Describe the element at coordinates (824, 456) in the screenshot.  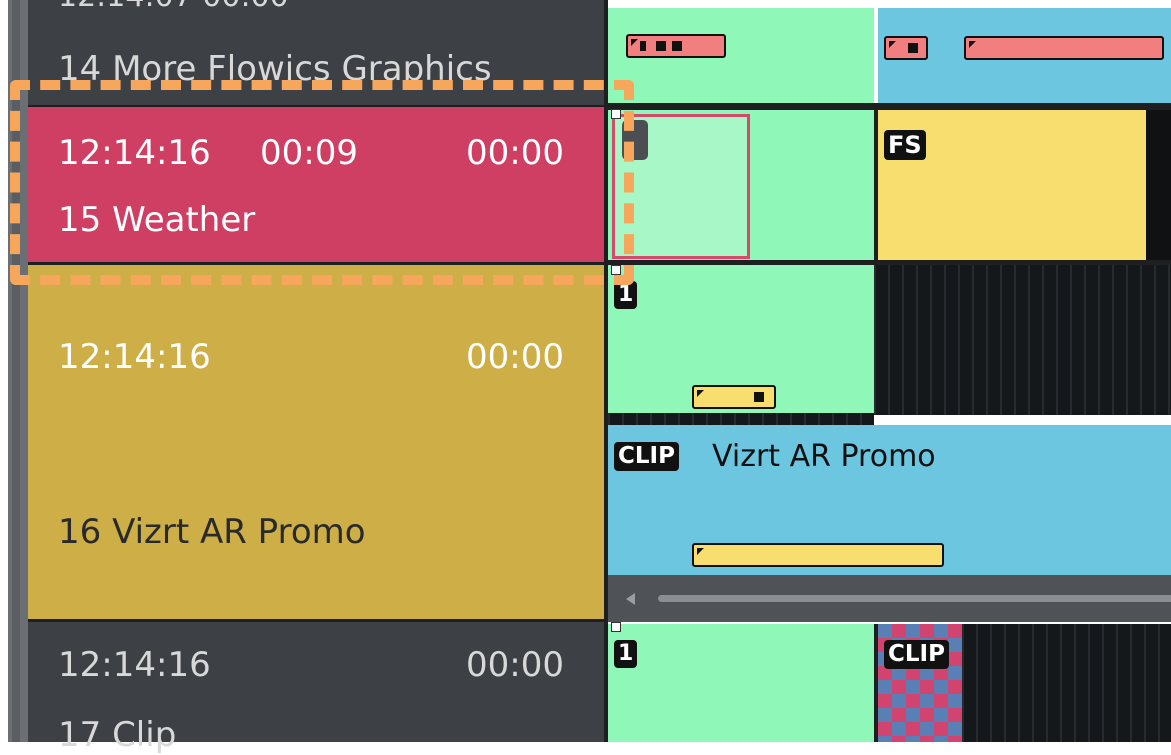
I see `clip-title: Vizrt AR Promo` at that location.